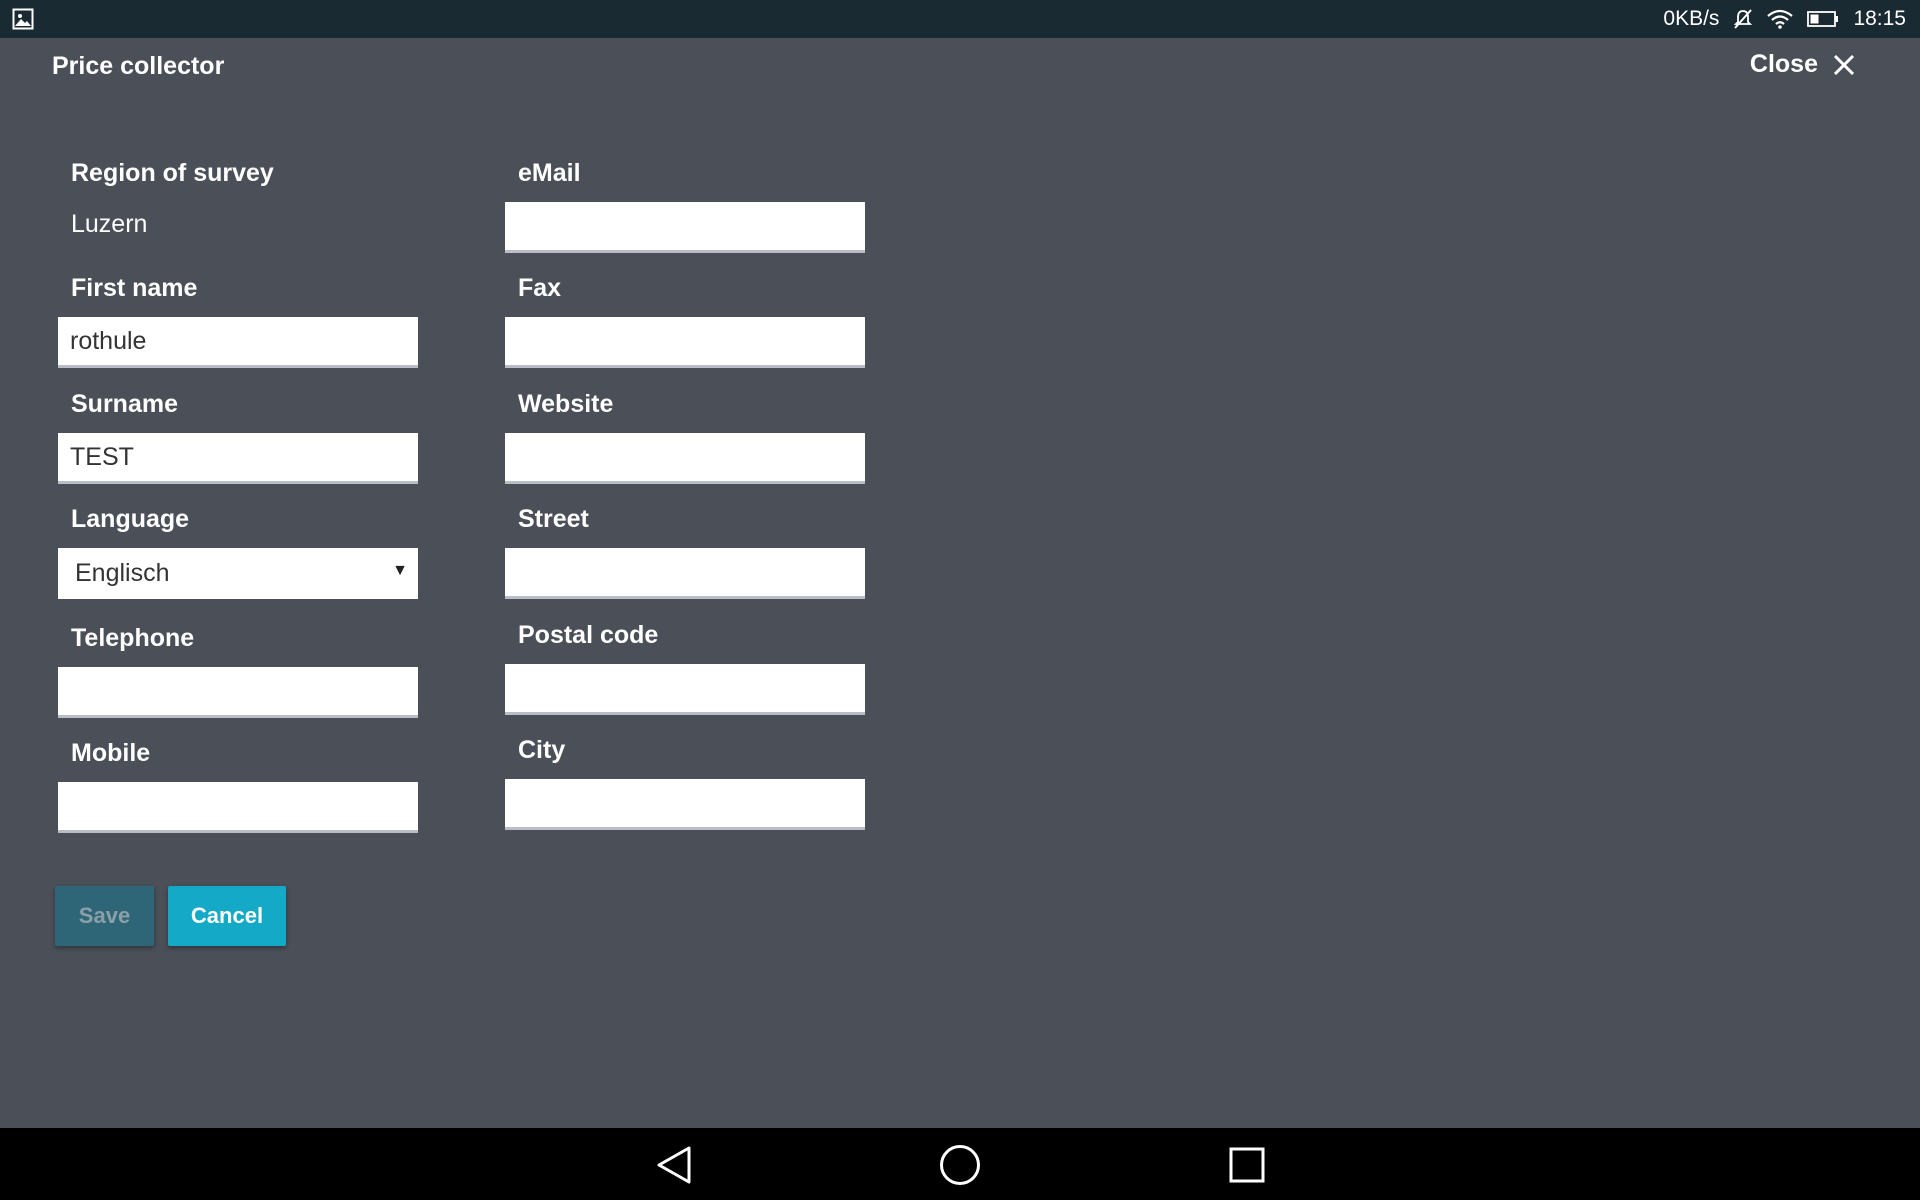 Image resolution: width=1920 pixels, height=1200 pixels. I want to click on surname-field: Surname, so click(238, 435).